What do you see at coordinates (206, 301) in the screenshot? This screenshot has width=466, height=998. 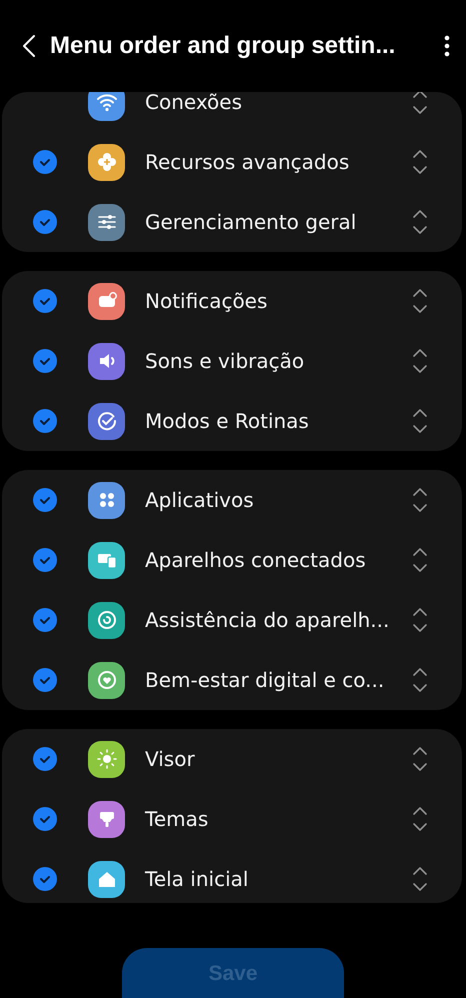 I see `menu-item-label: Notificações` at bounding box center [206, 301].